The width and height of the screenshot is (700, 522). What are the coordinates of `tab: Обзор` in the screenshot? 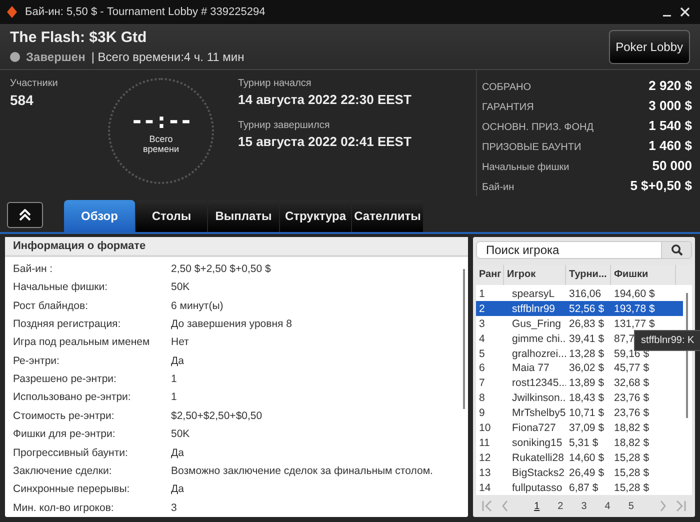 It's located at (99, 216).